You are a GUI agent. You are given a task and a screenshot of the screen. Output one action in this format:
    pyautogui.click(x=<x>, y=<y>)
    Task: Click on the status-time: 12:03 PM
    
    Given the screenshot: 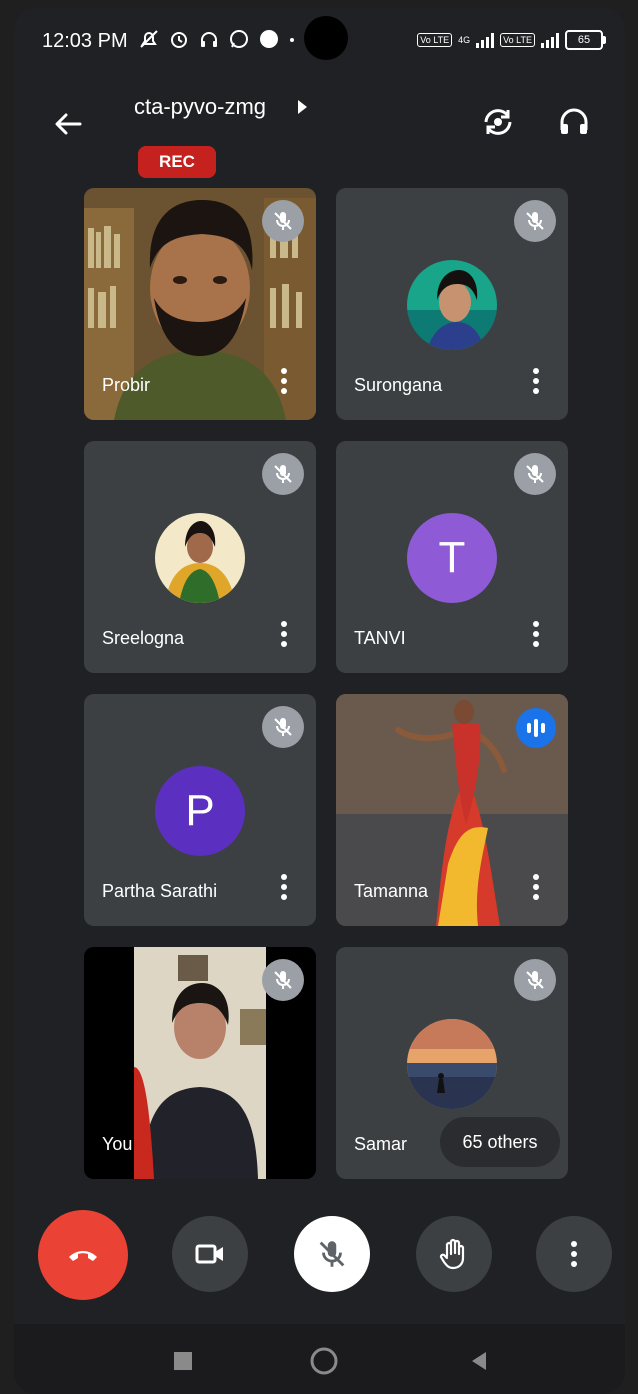 What is the action you would take?
    pyautogui.click(x=85, y=41)
    